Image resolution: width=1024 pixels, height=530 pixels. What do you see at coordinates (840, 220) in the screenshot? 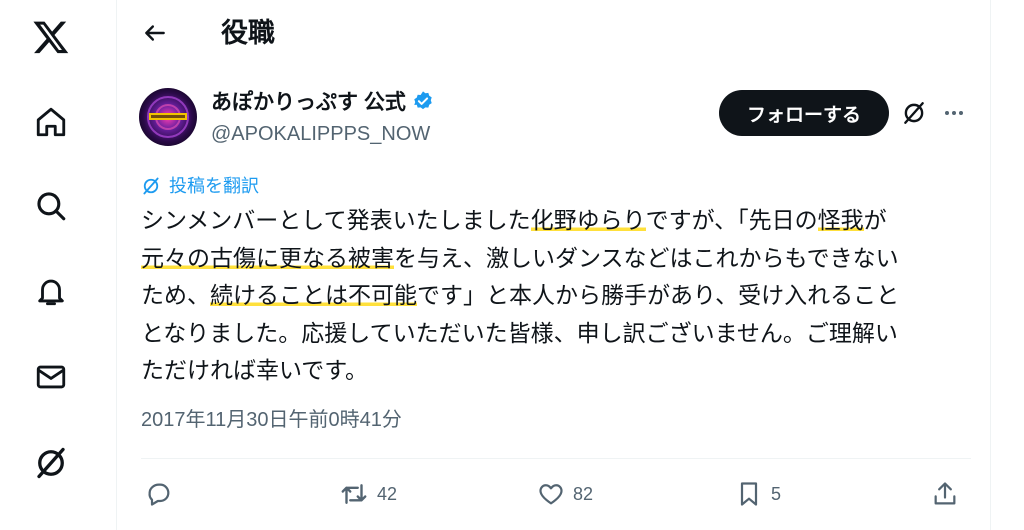
I see `highlighted-text: 怪我` at bounding box center [840, 220].